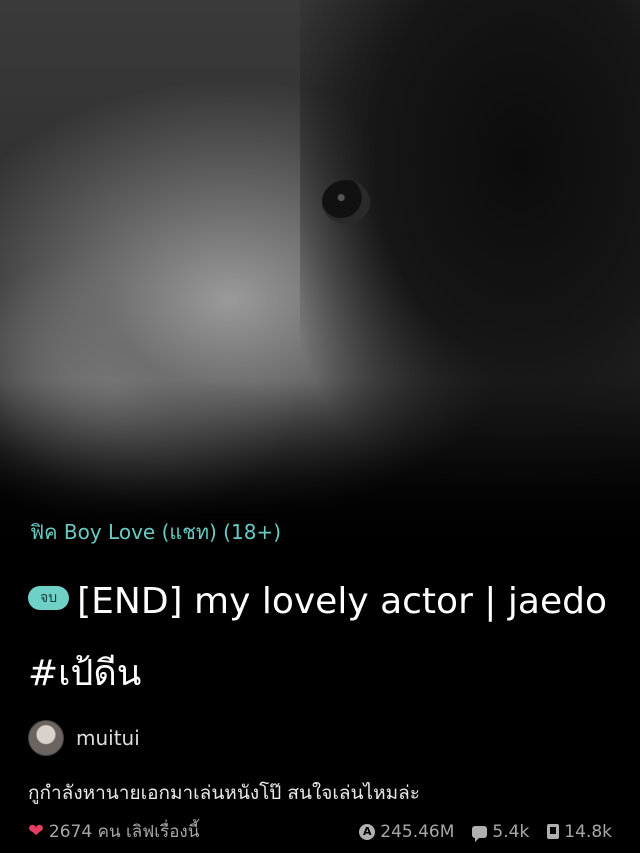  I want to click on comment-icon, so click(480, 833).